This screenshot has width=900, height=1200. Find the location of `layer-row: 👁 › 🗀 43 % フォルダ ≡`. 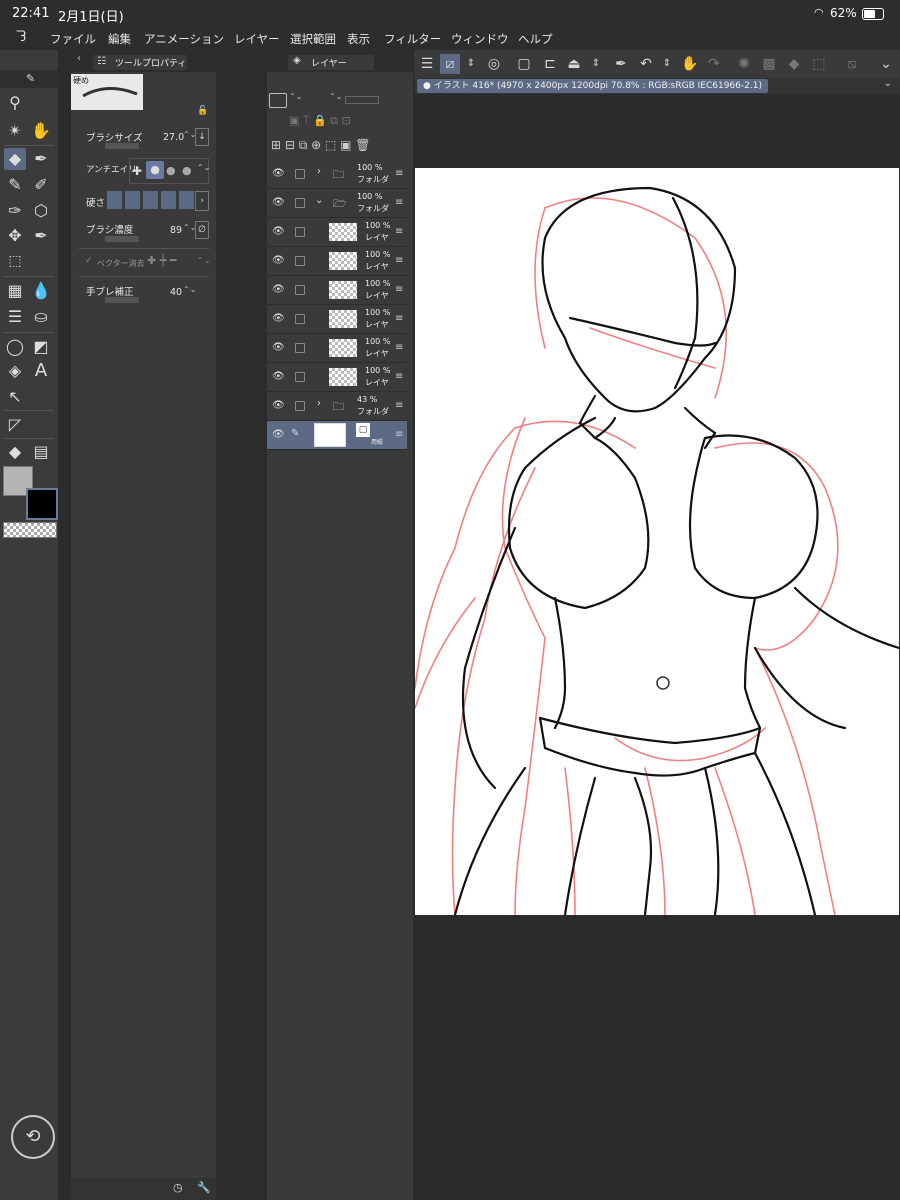

layer-row: 👁 › 🗀 43 % フォルダ ≡ is located at coordinates (337, 406).